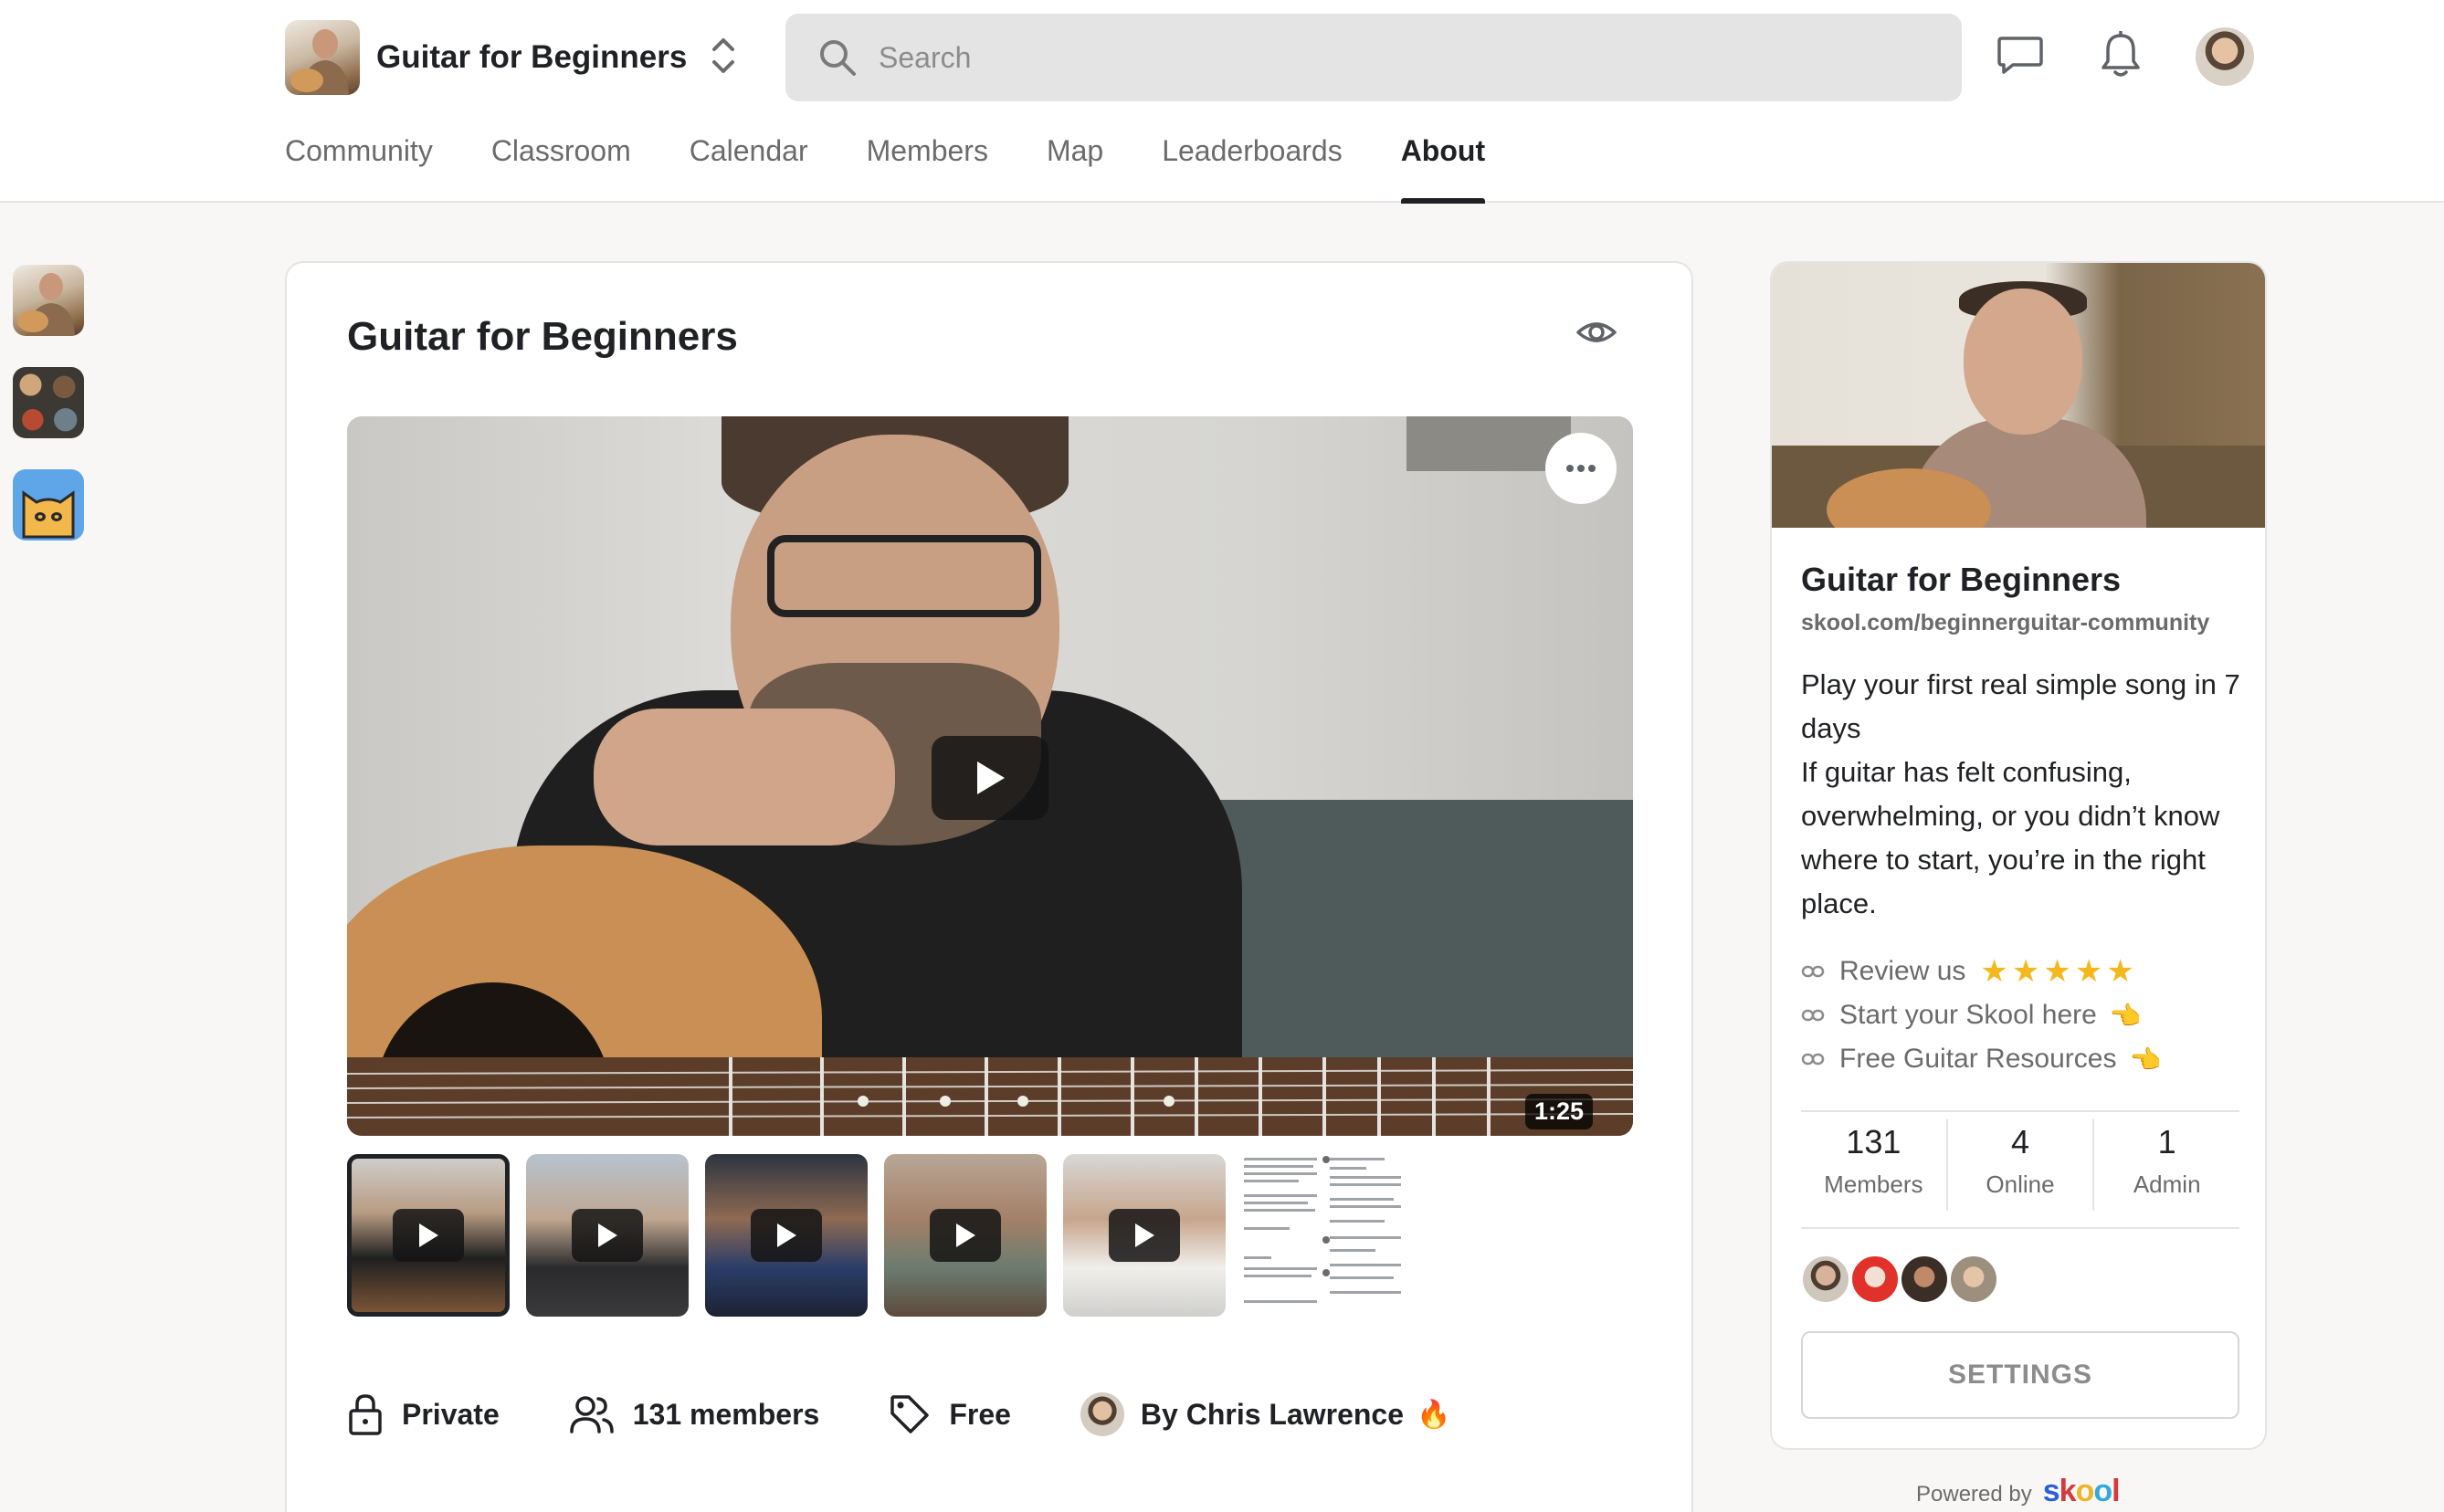 The height and width of the screenshot is (1512, 2444). Describe the element at coordinates (451, 1414) in the screenshot. I see `privacy-label: Private` at that location.